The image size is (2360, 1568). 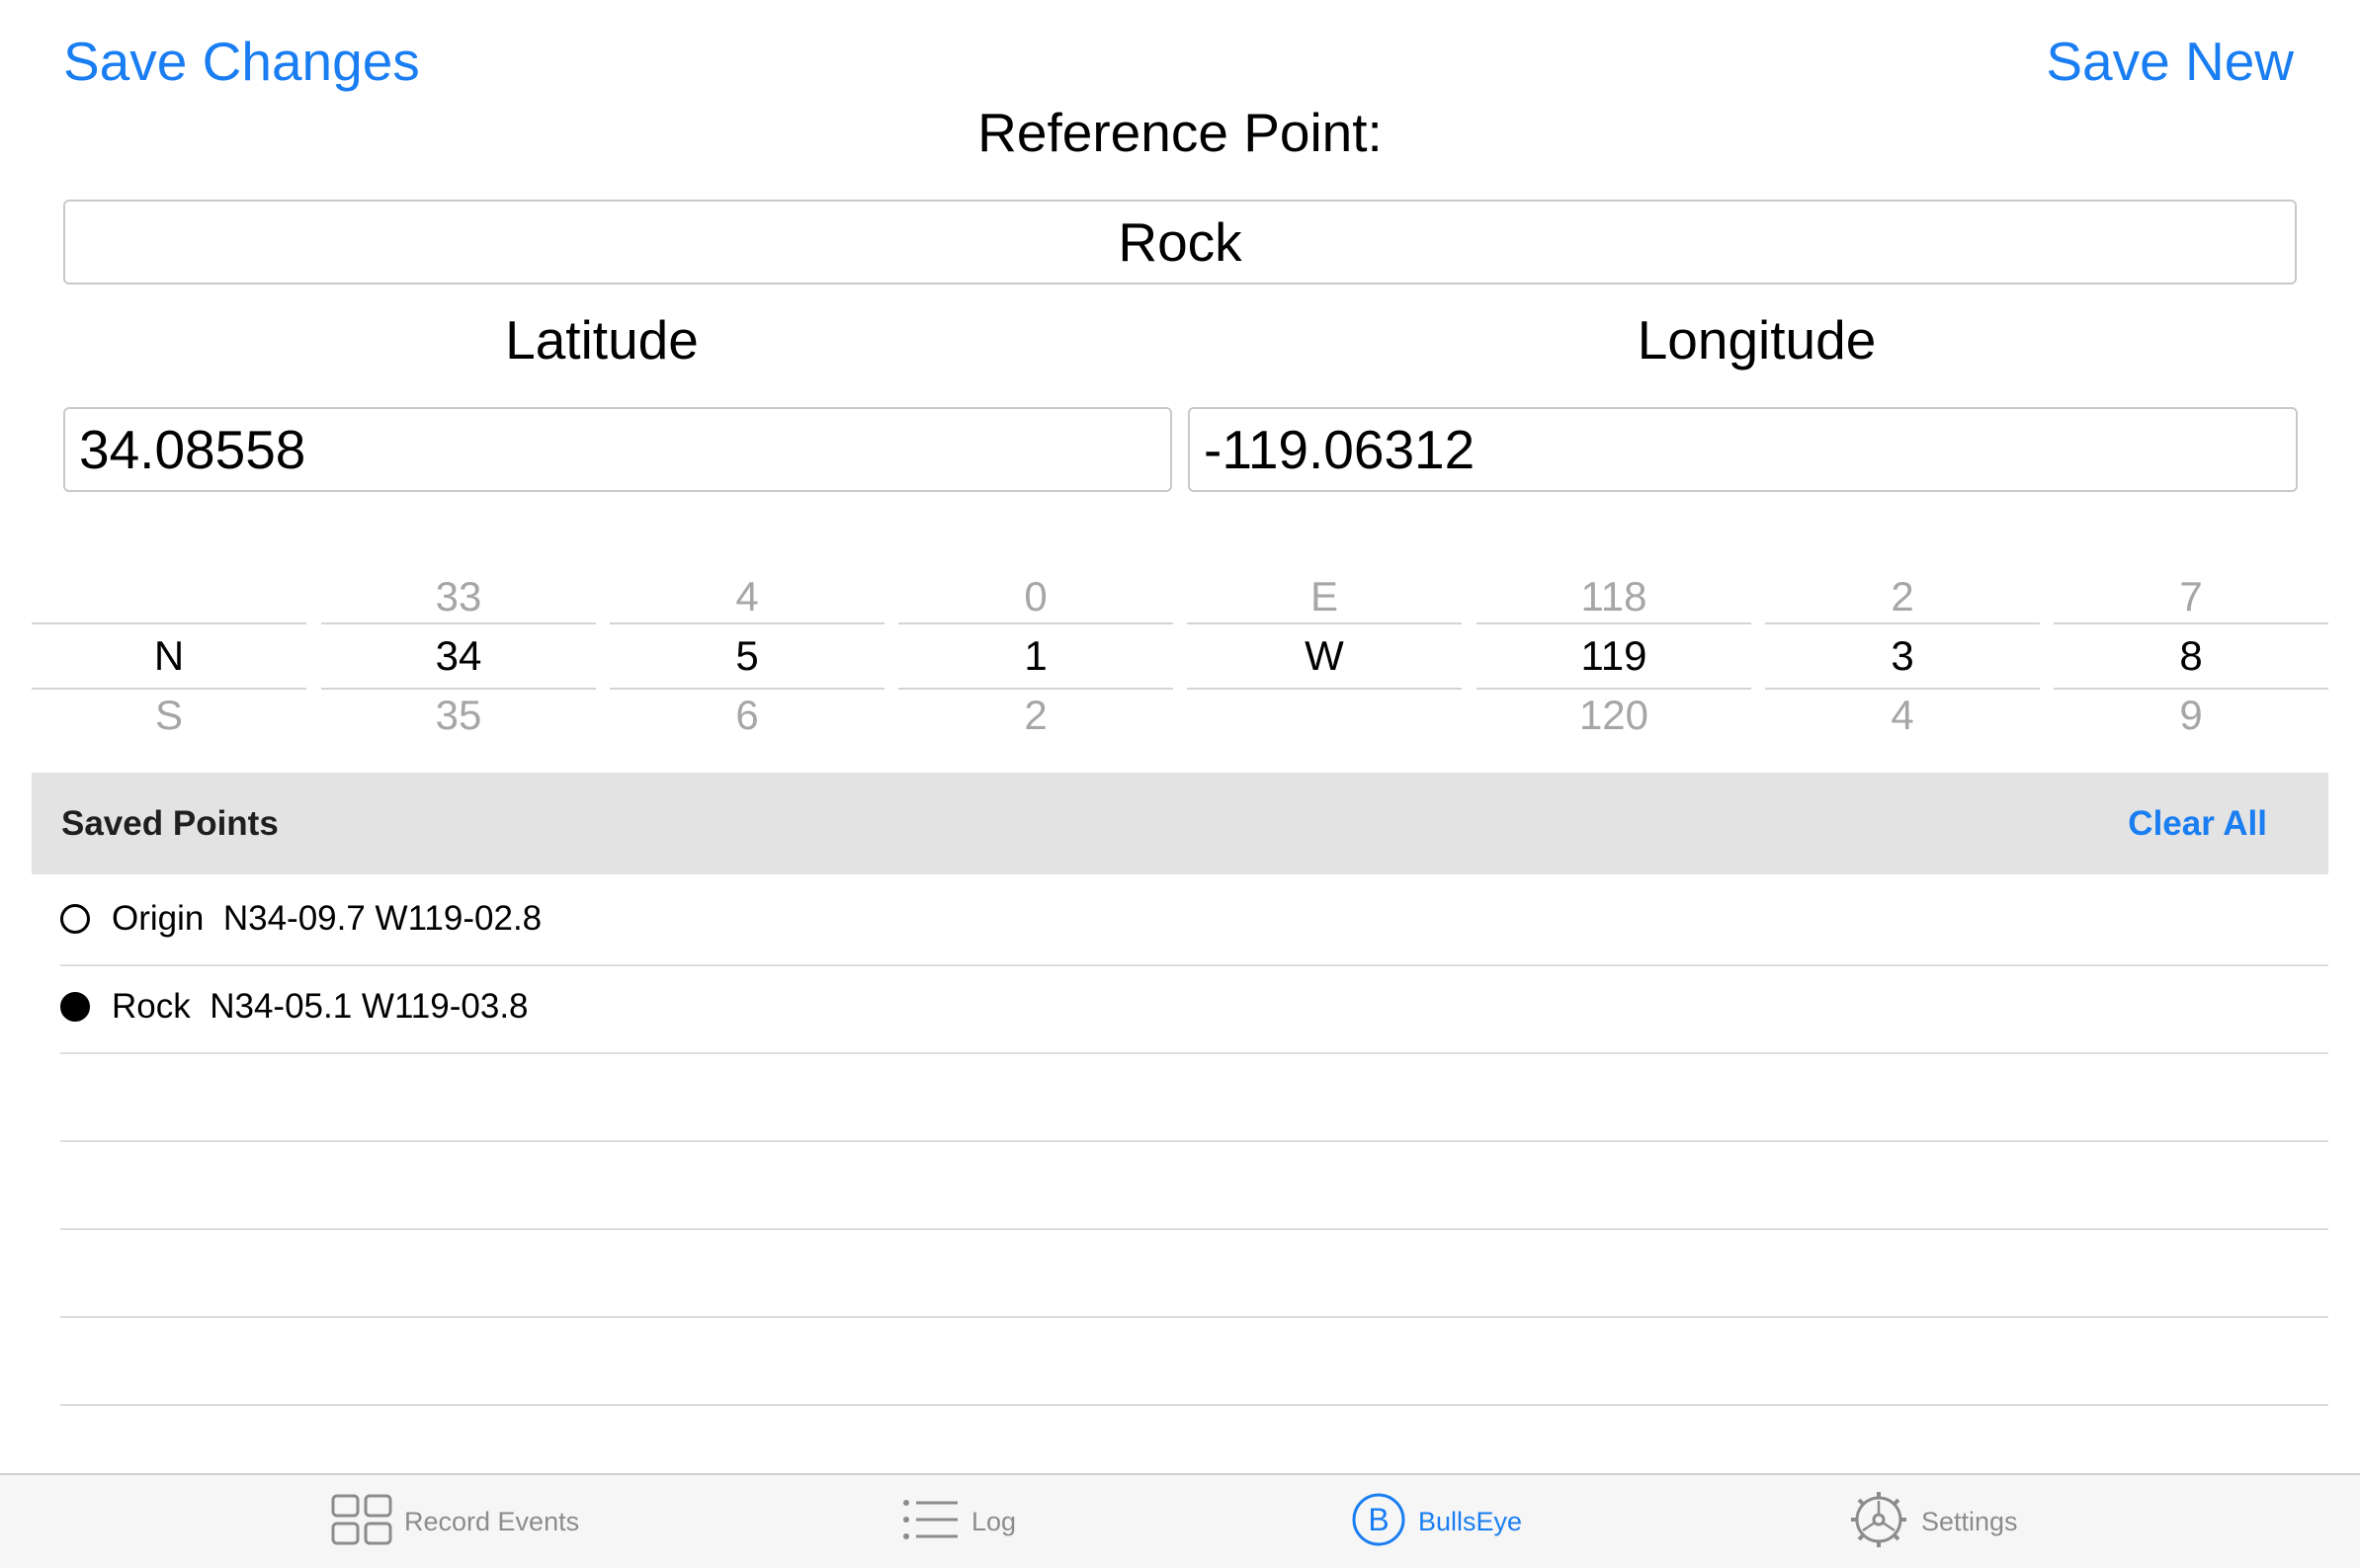 I want to click on grid-icon, so click(x=361, y=1522).